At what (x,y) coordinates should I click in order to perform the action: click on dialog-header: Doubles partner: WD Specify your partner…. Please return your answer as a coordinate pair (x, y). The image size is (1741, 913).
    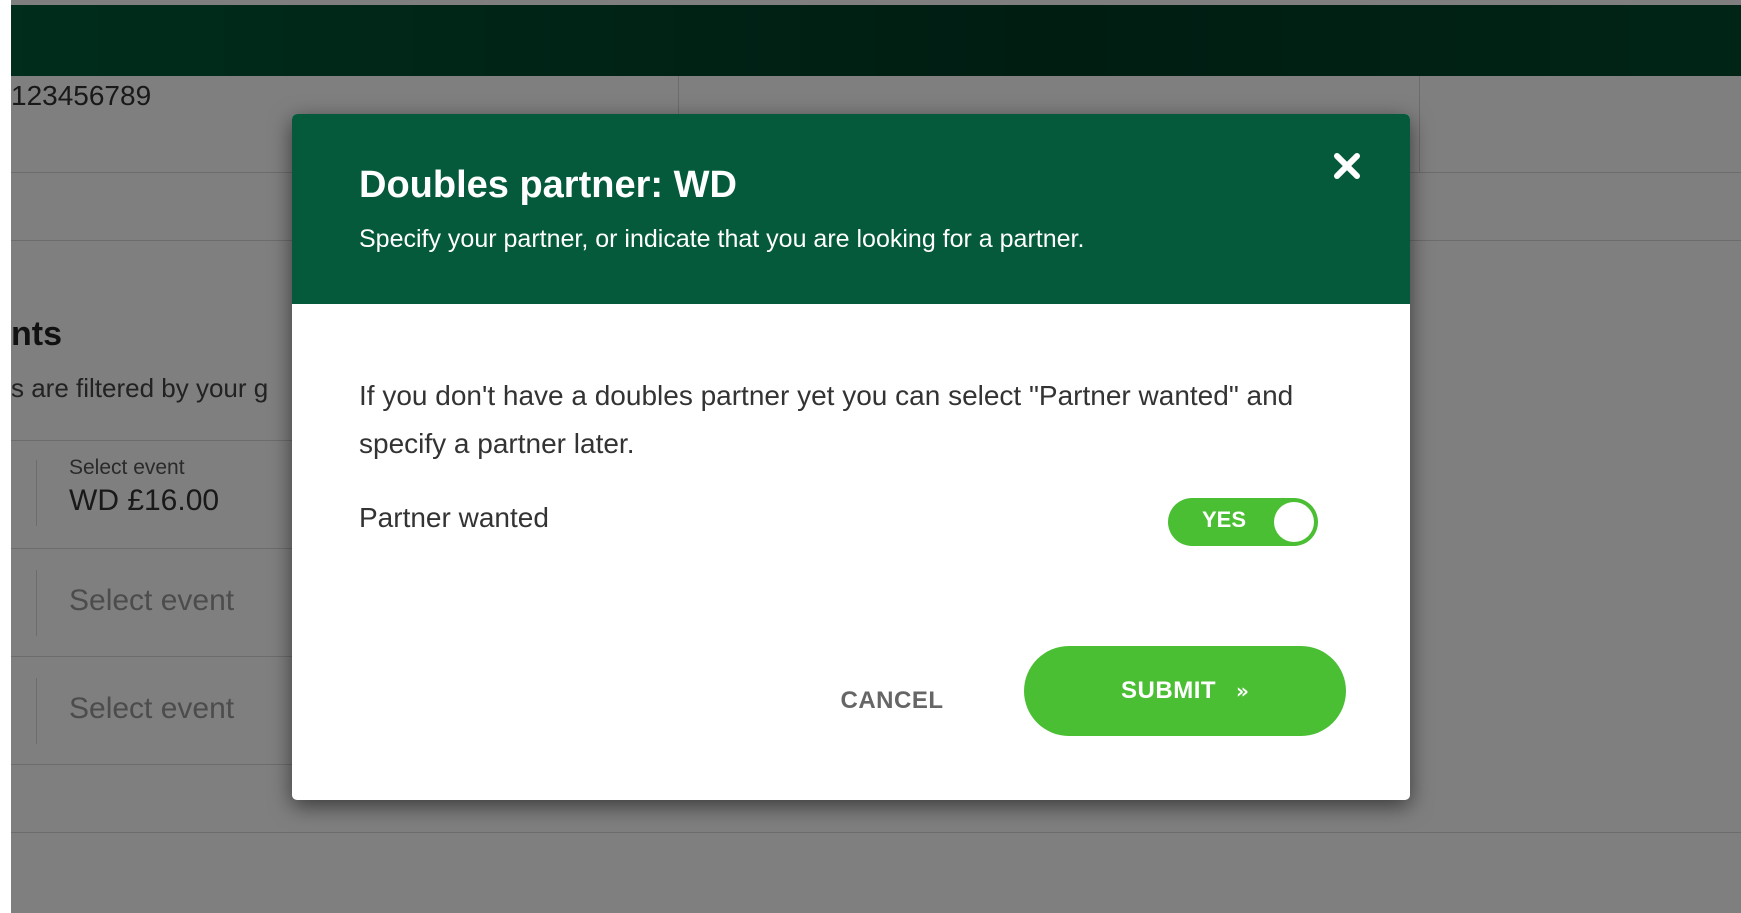
    Looking at the image, I should click on (851, 209).